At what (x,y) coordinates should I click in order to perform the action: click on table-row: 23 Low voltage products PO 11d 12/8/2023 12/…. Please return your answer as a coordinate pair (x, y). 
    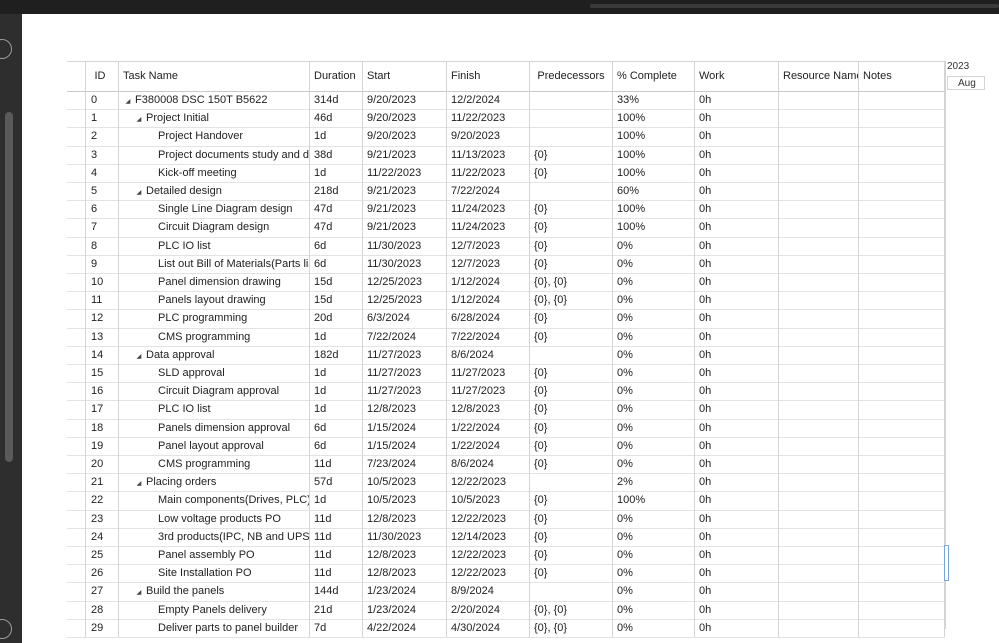
    Looking at the image, I should click on (506, 519).